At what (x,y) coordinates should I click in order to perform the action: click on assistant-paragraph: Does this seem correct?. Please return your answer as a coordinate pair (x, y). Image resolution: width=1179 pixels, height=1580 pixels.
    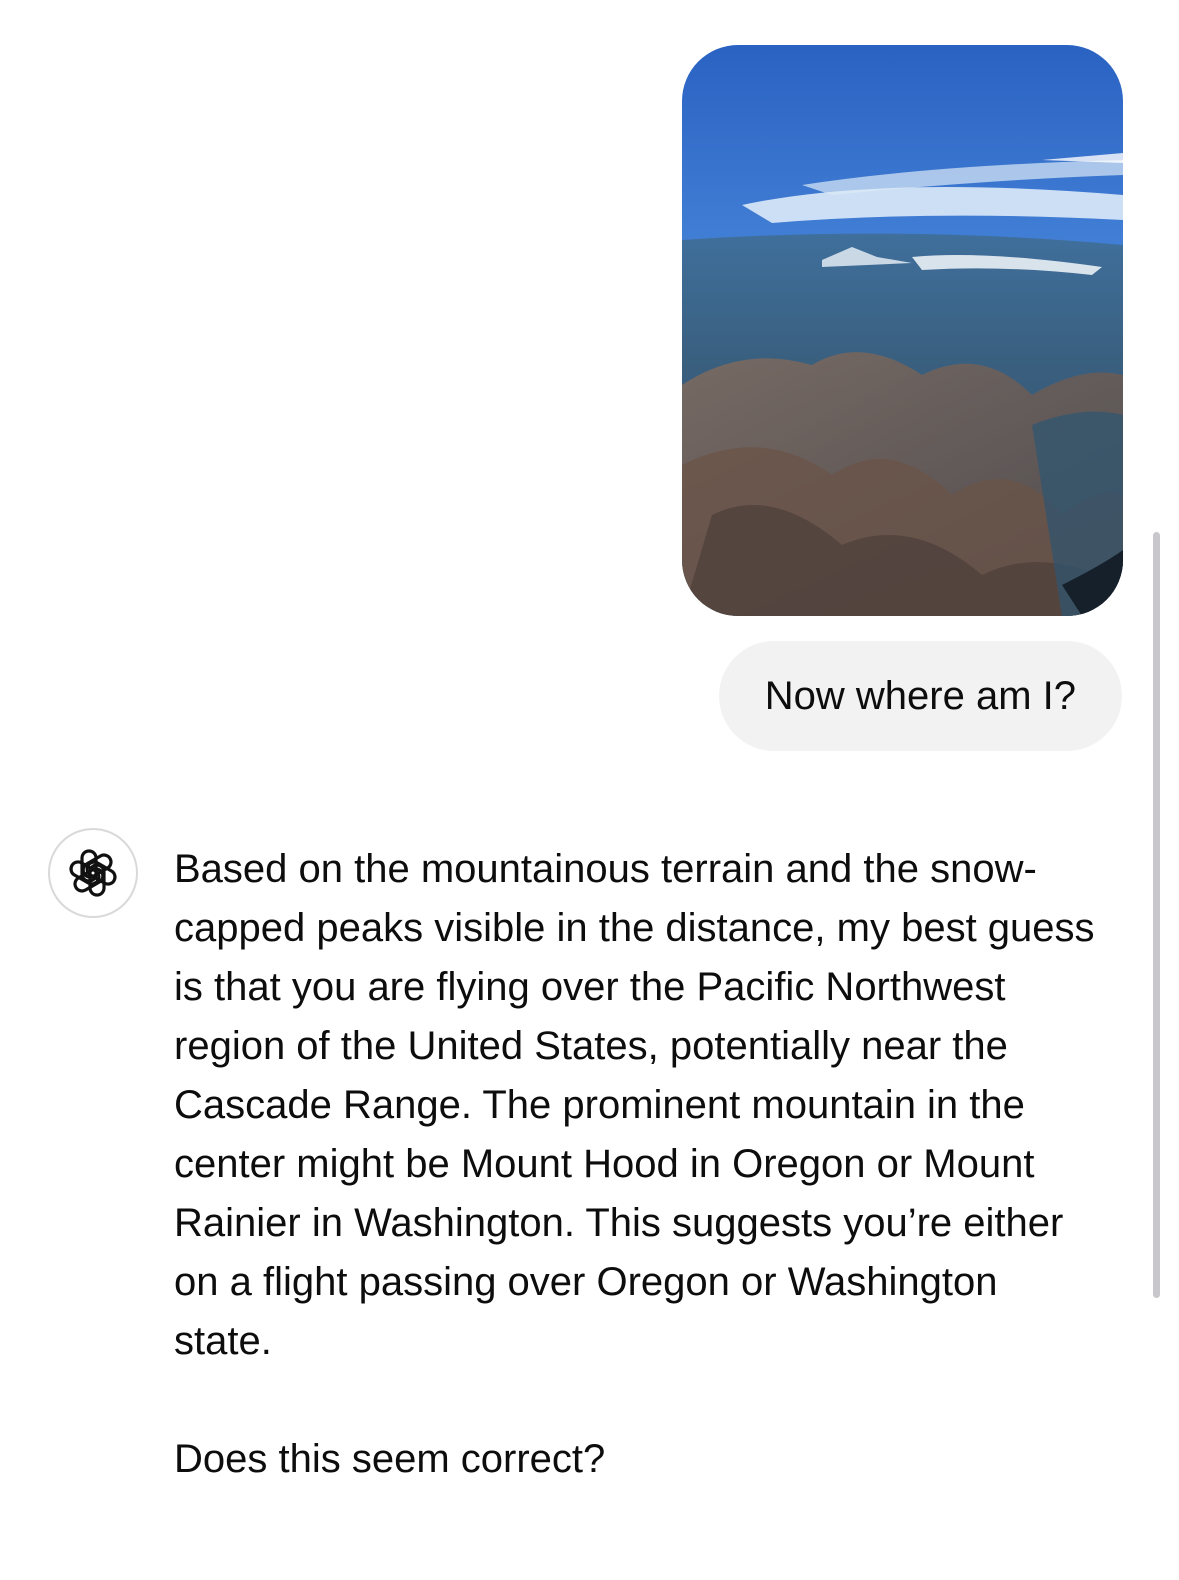
    Looking at the image, I should click on (390, 1459).